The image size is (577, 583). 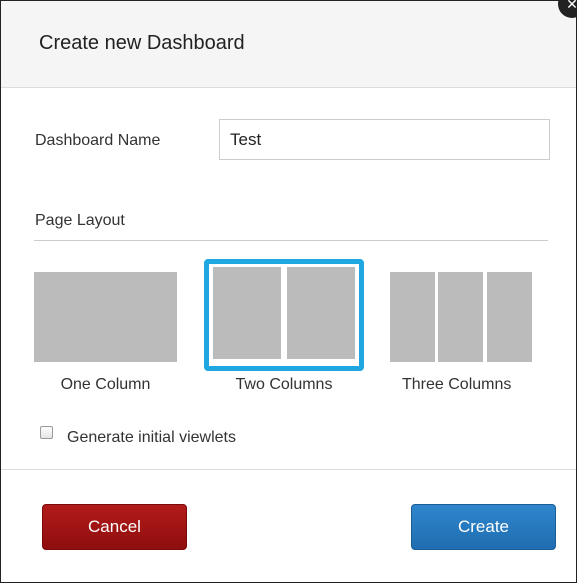 What do you see at coordinates (288, 44) in the screenshot?
I see `dialog-header: Create new Dashboard` at bounding box center [288, 44].